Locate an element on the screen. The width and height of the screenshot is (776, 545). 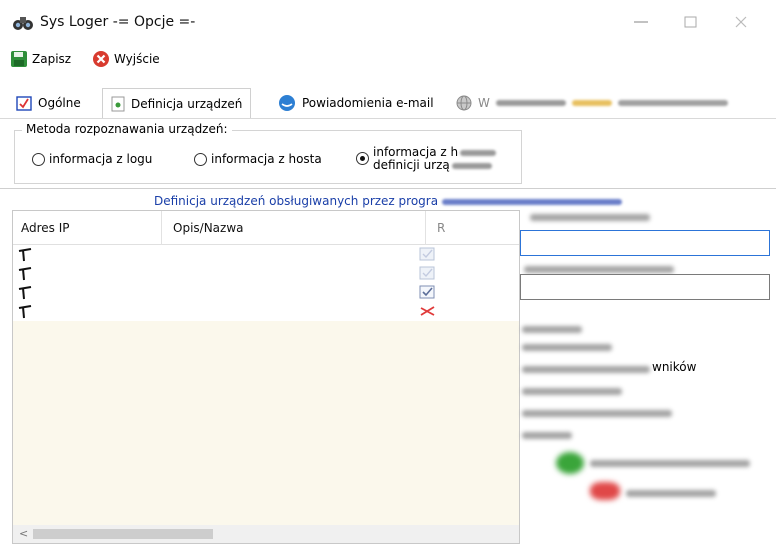
tab-device-definition: Definicja urządzeń is located at coordinates (177, 103).